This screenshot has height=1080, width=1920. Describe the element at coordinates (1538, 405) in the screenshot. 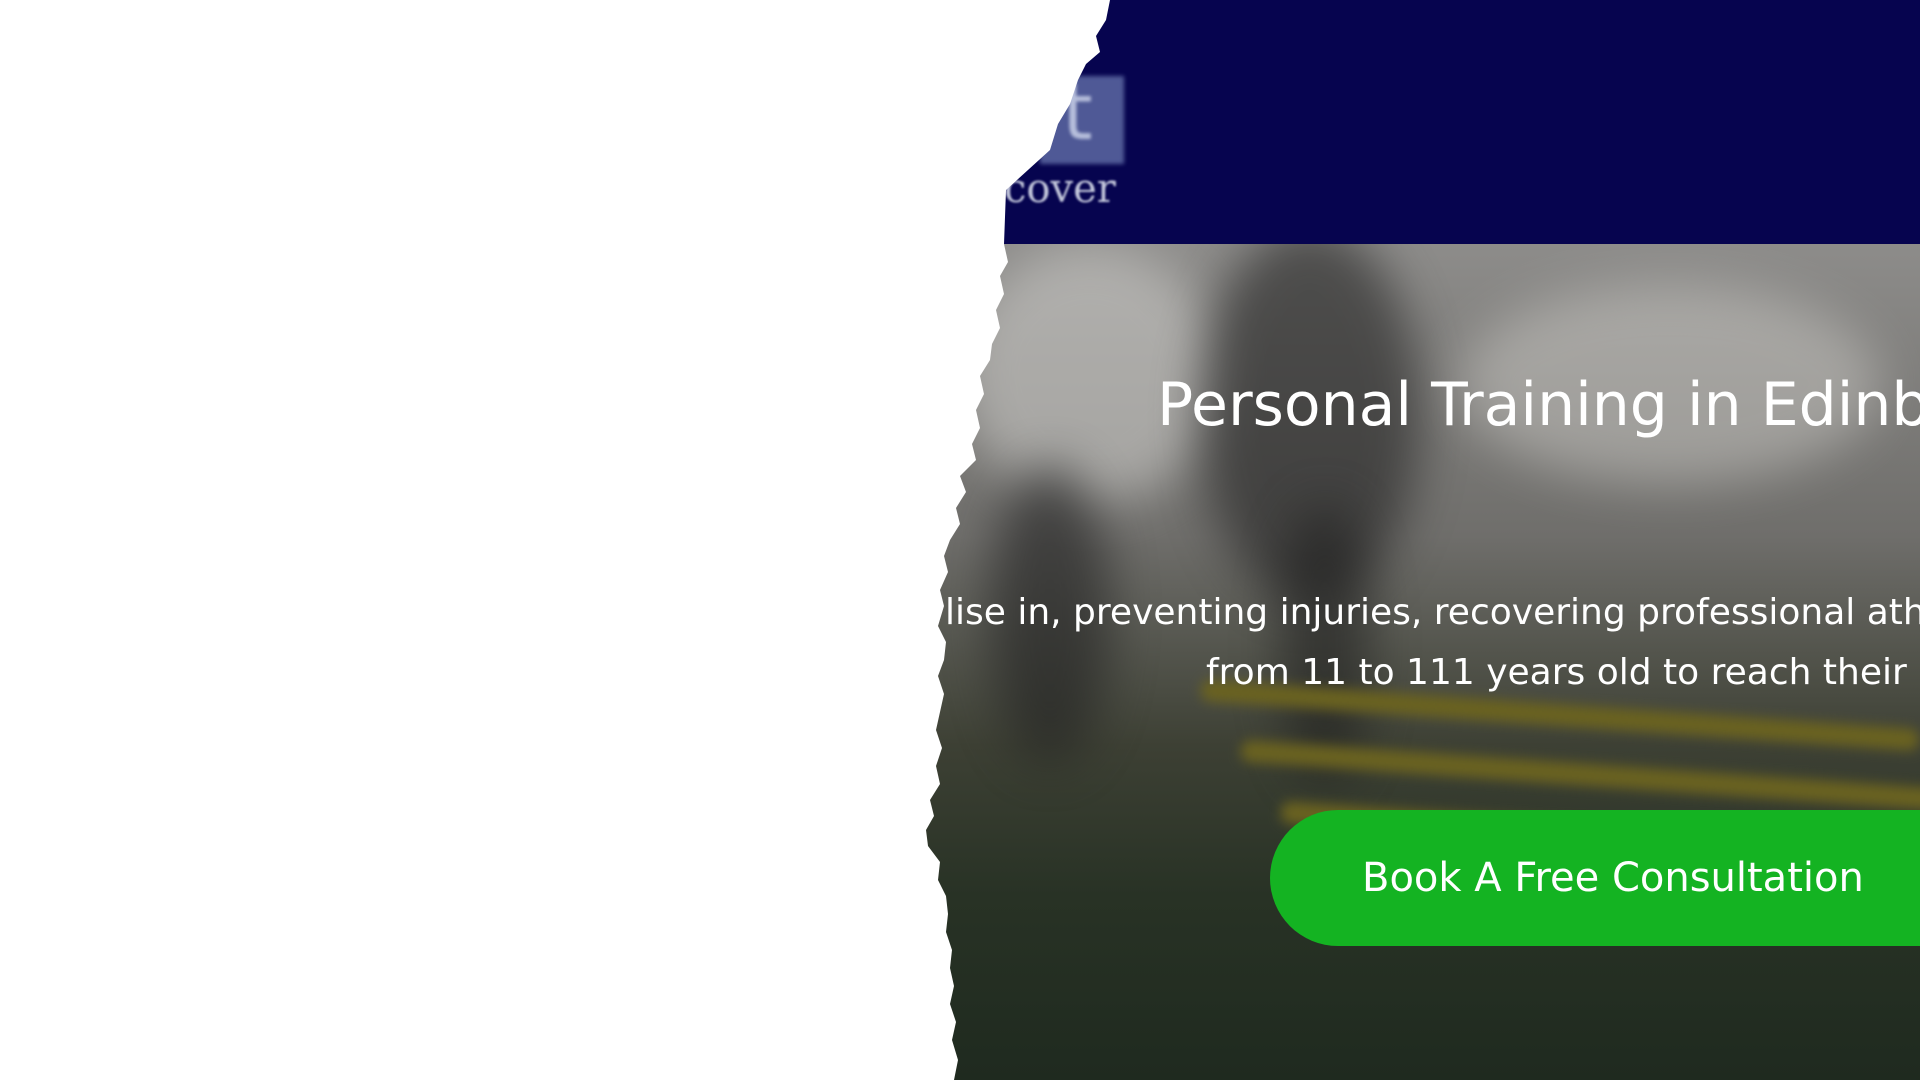

I see `hero-title: Personal Training in Edinbu` at that location.